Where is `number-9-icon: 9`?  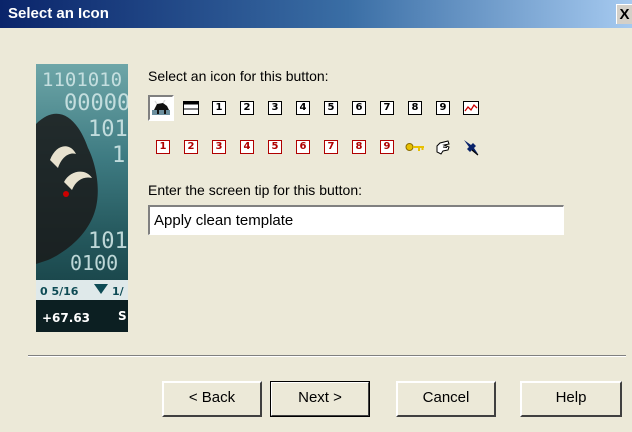
number-9-icon: 9 is located at coordinates (443, 108).